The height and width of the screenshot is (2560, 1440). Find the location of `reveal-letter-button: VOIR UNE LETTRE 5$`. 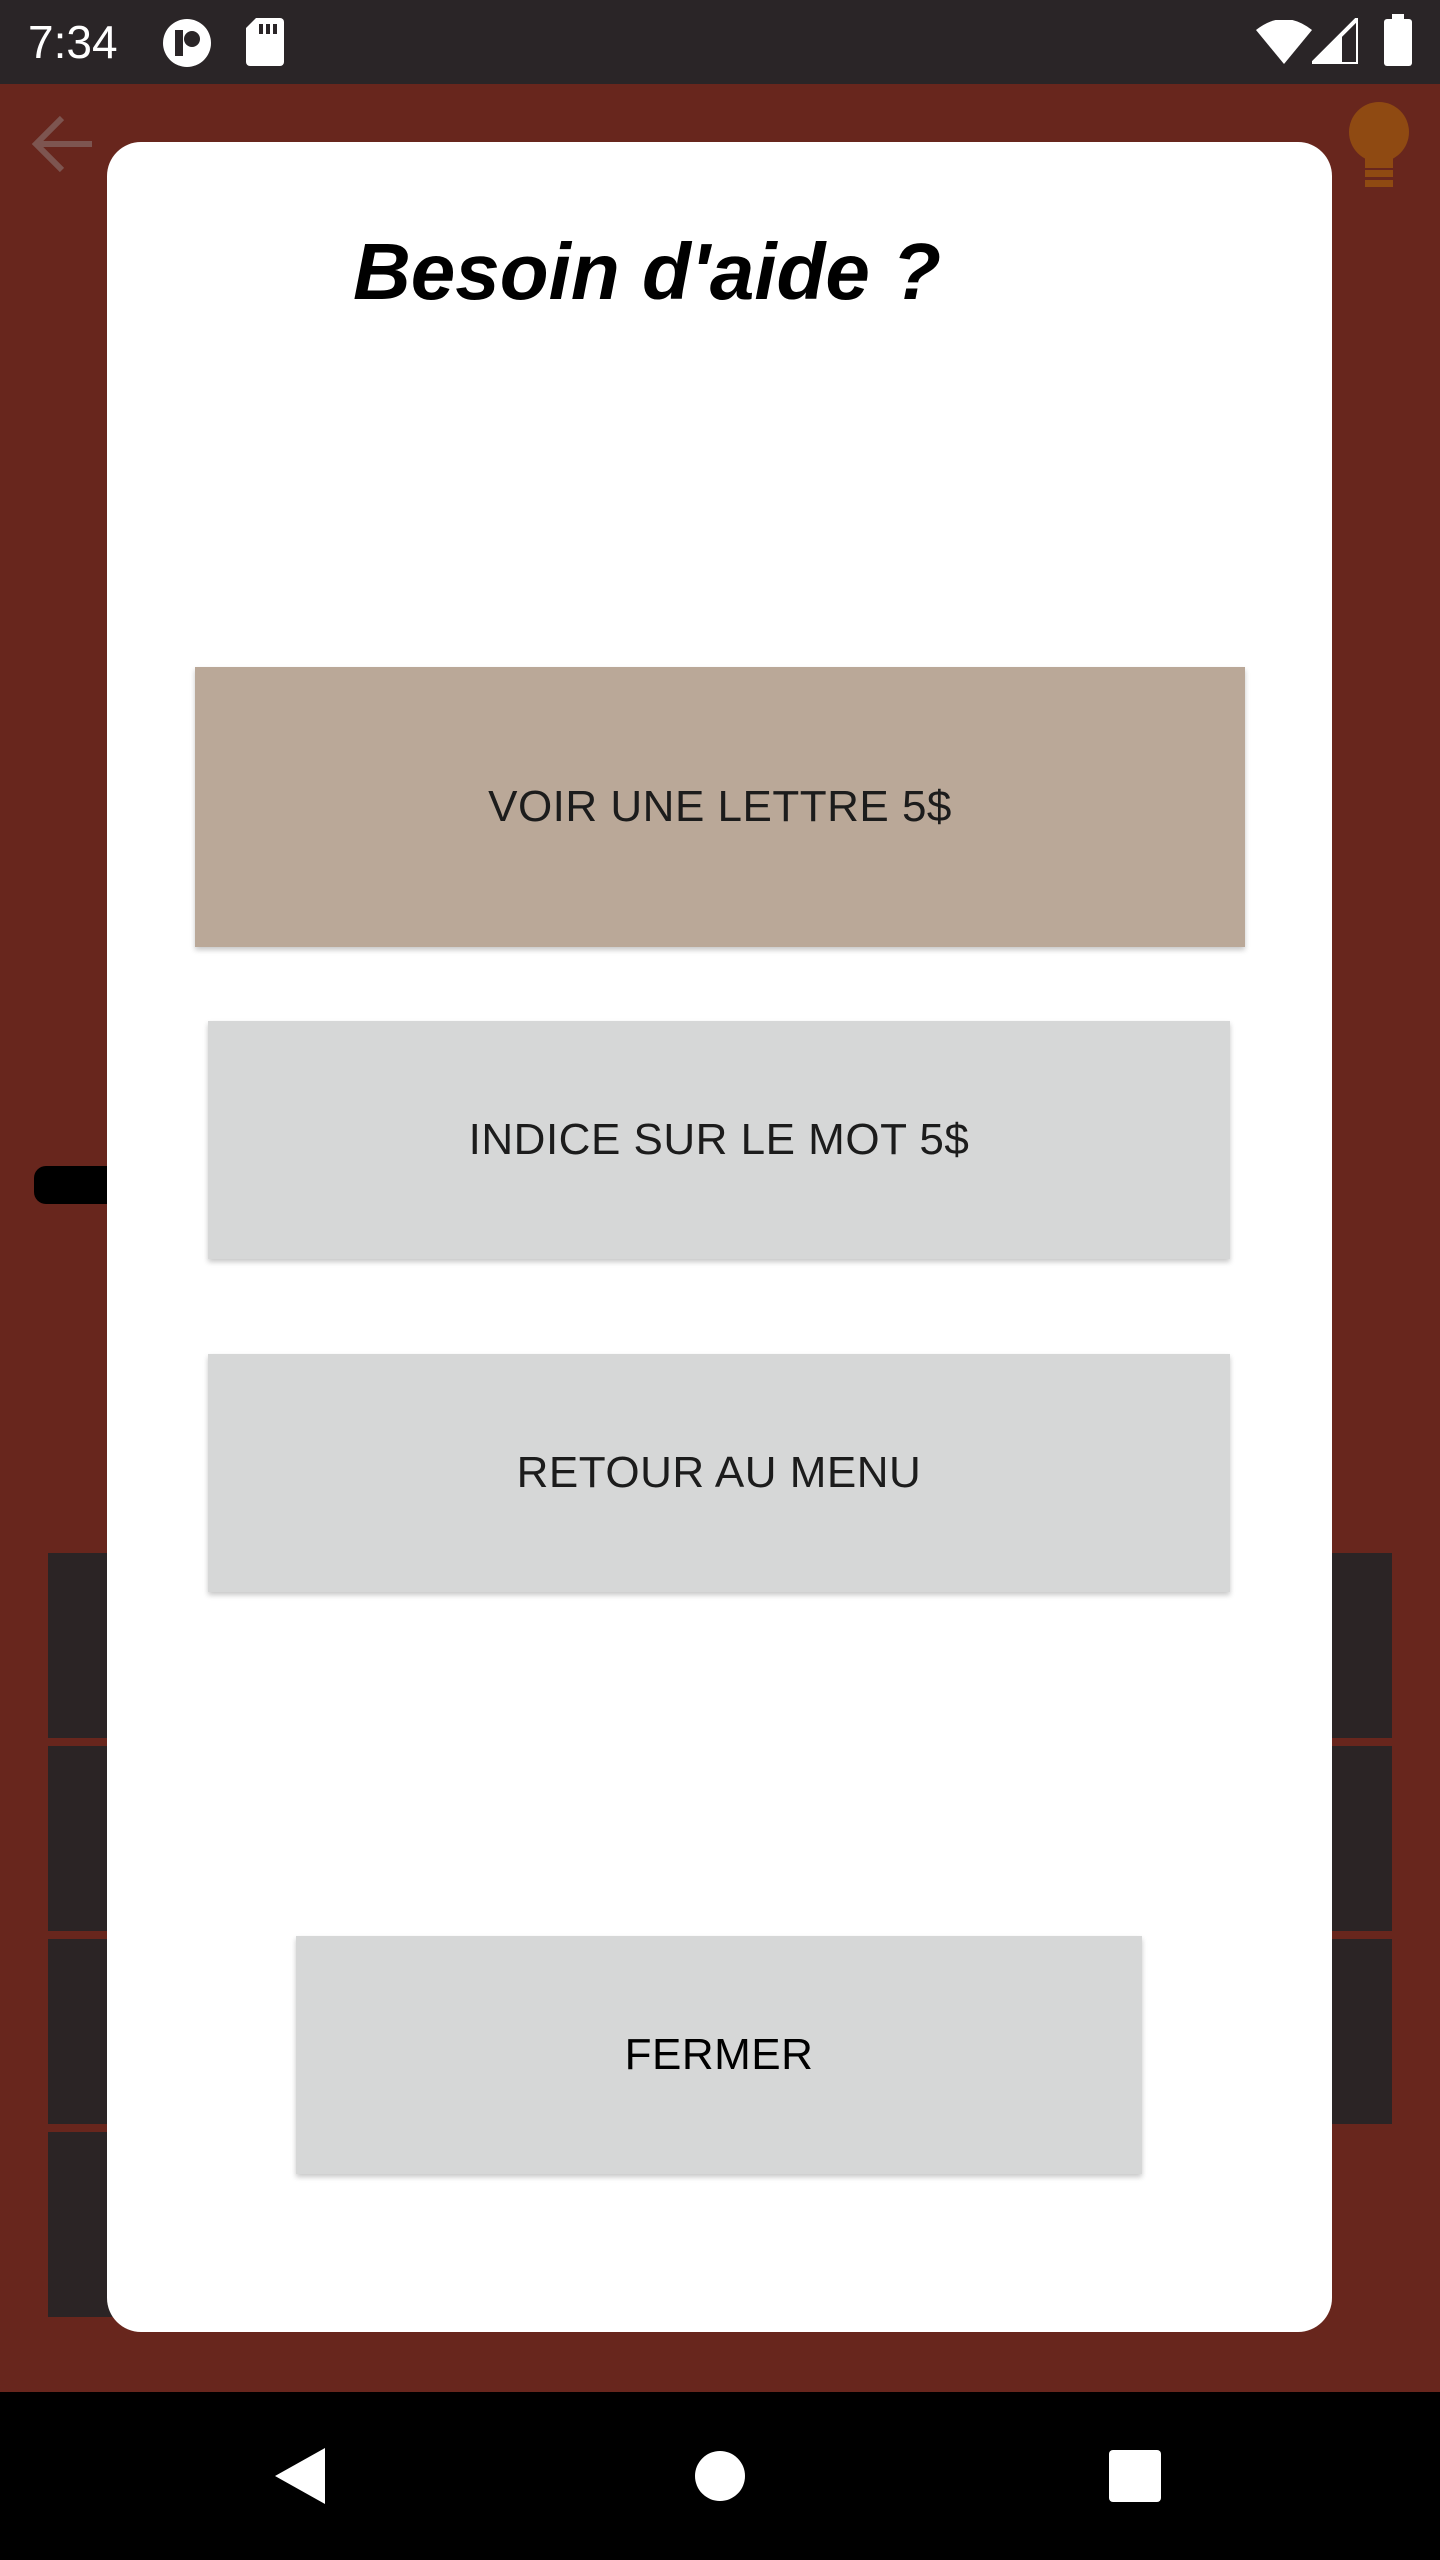

reveal-letter-button: VOIR UNE LETTRE 5$ is located at coordinates (720, 807).